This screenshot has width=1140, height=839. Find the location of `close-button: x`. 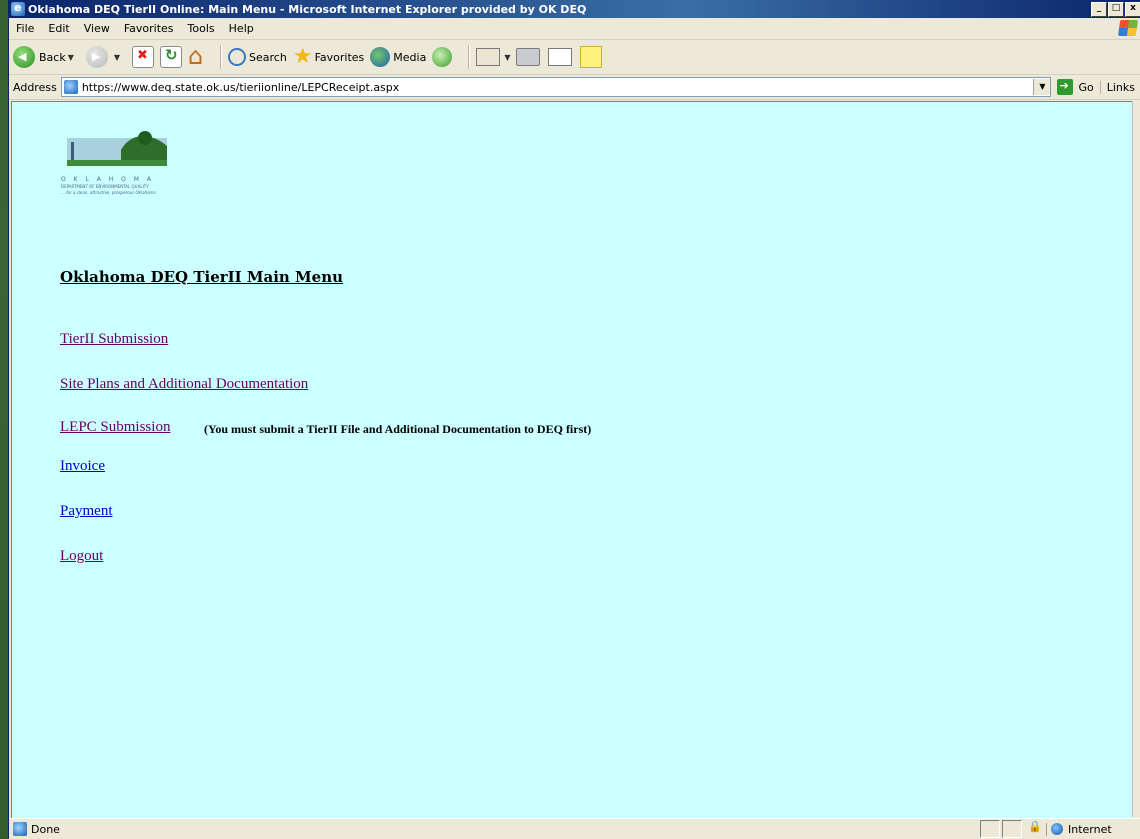

close-button: x is located at coordinates (1132, 9).